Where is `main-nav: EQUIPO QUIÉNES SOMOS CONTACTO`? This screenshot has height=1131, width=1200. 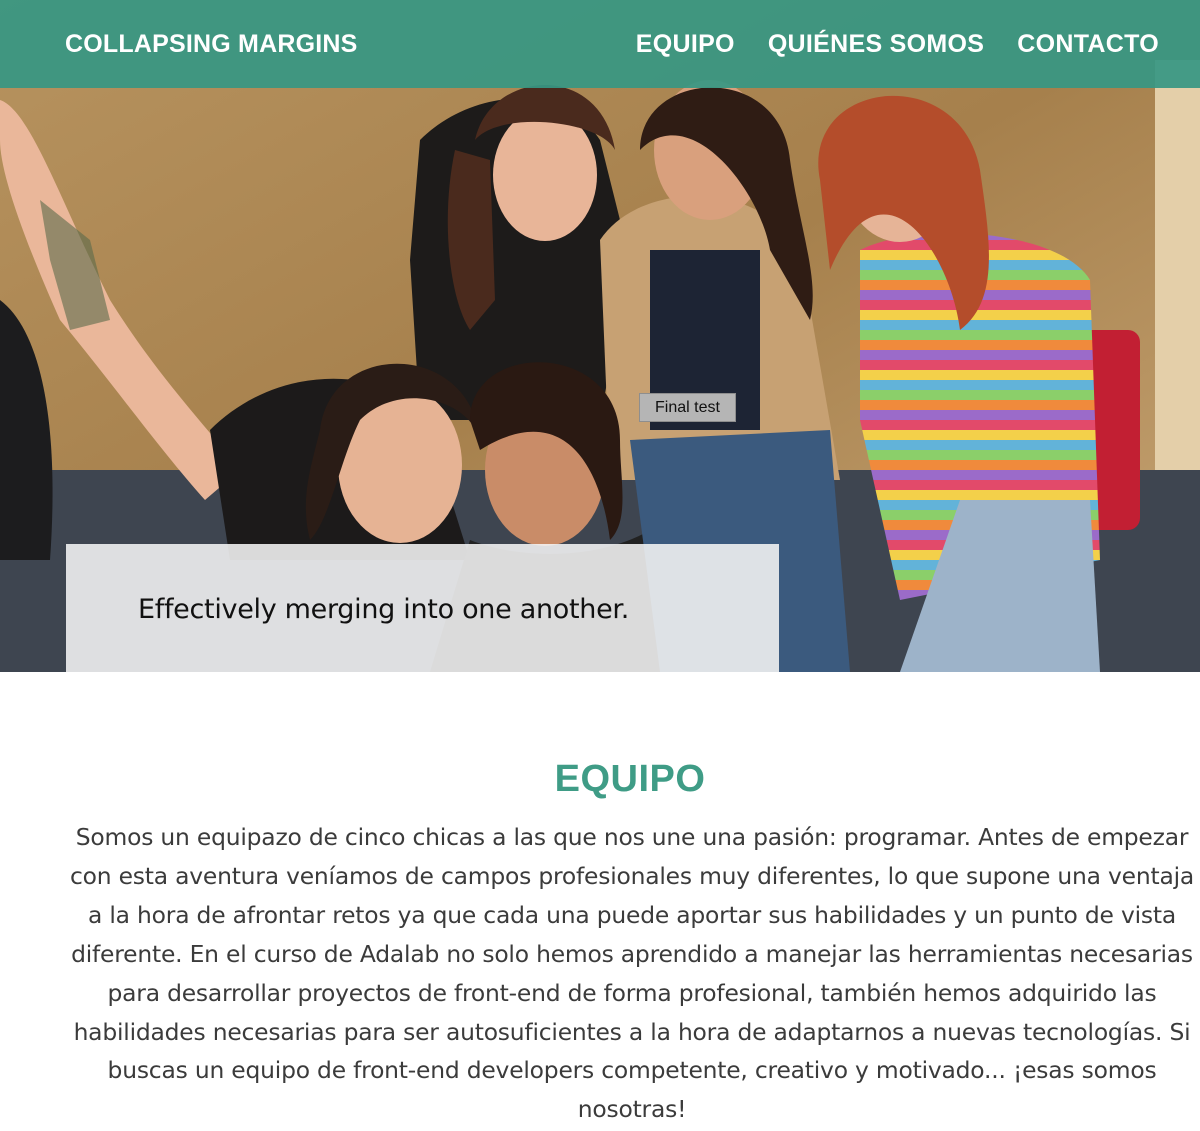
main-nav: EQUIPO QUIÉNES SOMOS CONTACTO is located at coordinates (897, 44).